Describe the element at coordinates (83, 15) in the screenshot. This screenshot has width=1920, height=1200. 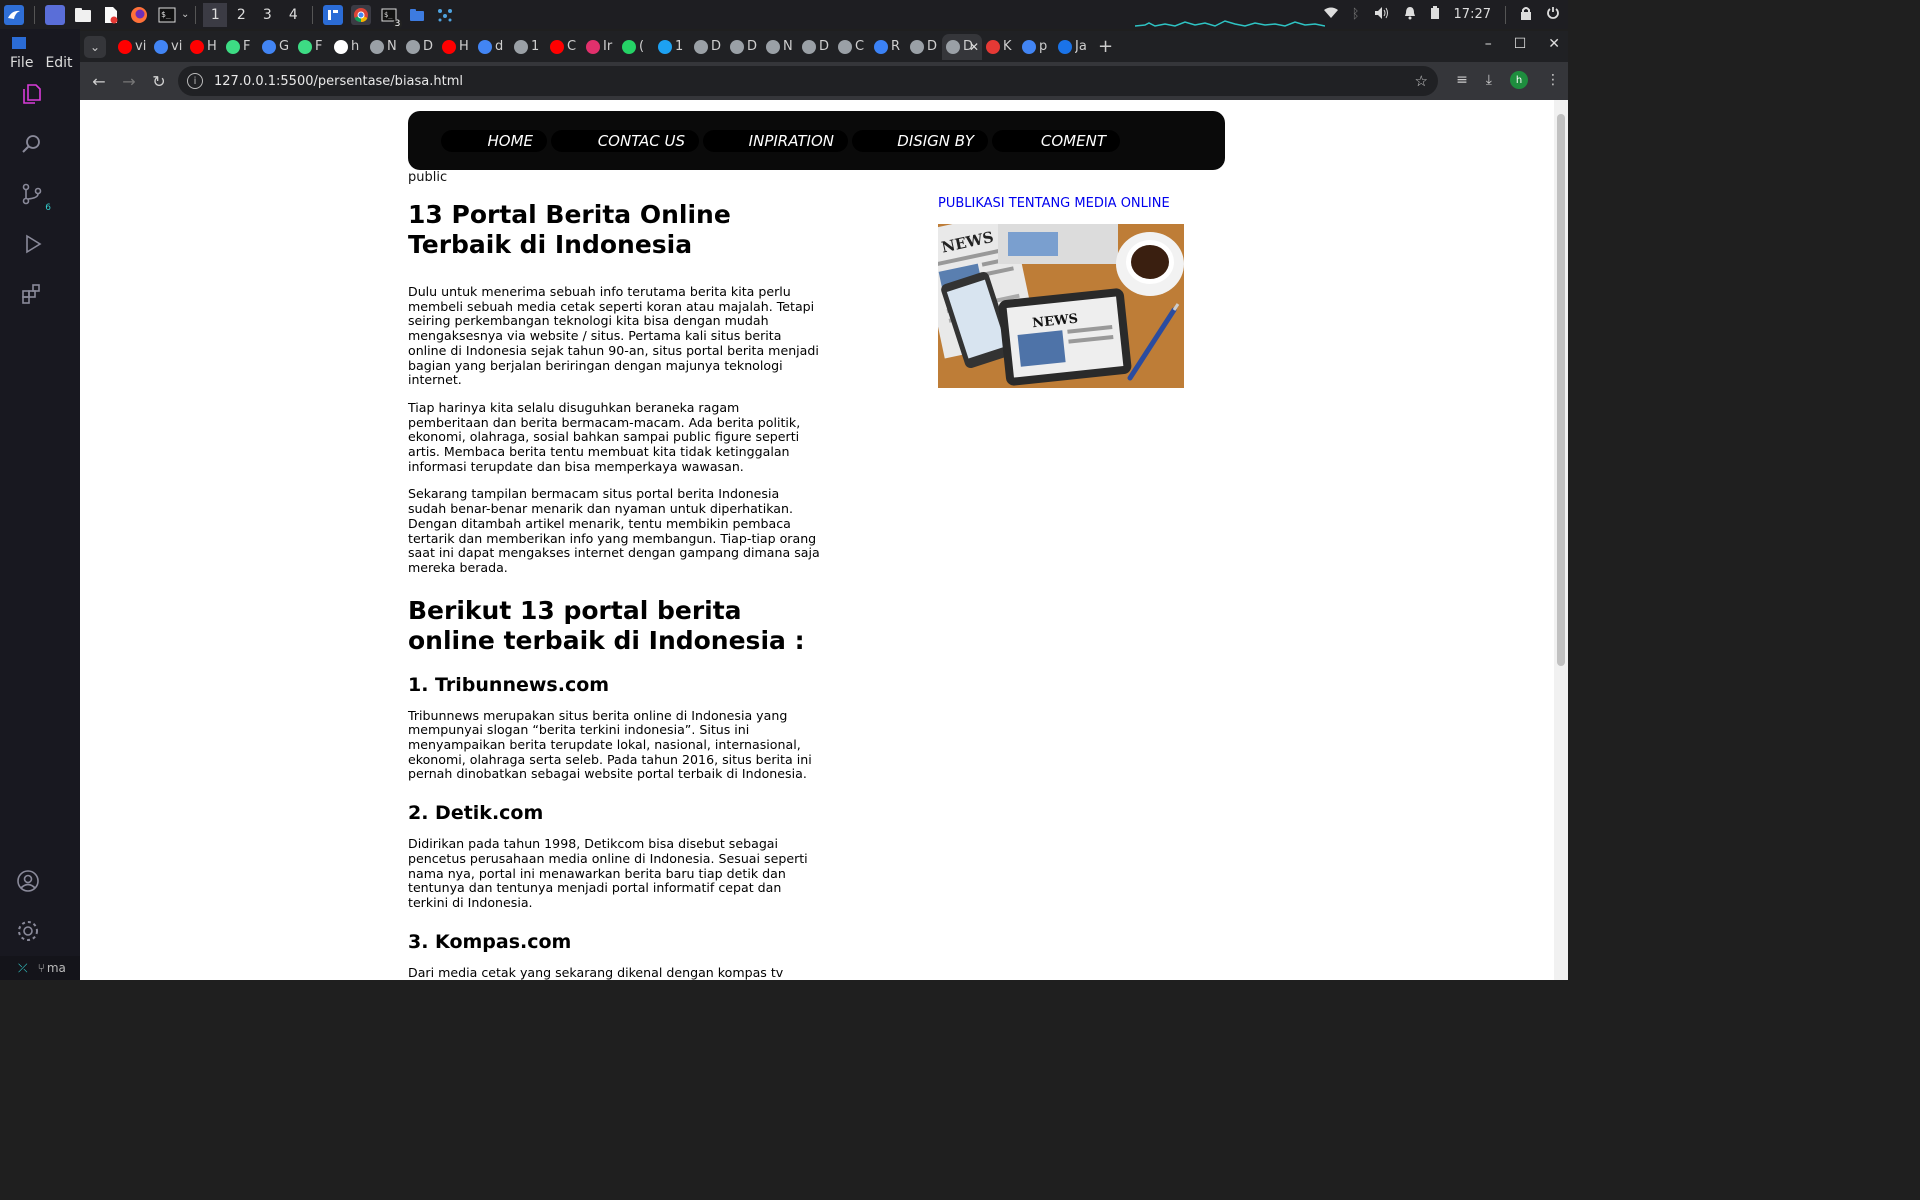
I see `file-manager-icon` at that location.